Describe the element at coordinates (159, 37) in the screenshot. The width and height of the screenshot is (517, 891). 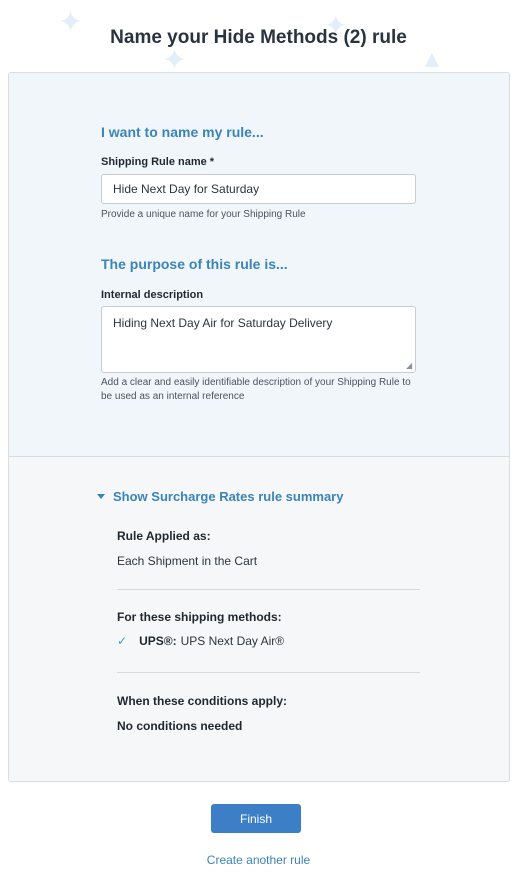
I see `page-title-prefix: Name your` at that location.